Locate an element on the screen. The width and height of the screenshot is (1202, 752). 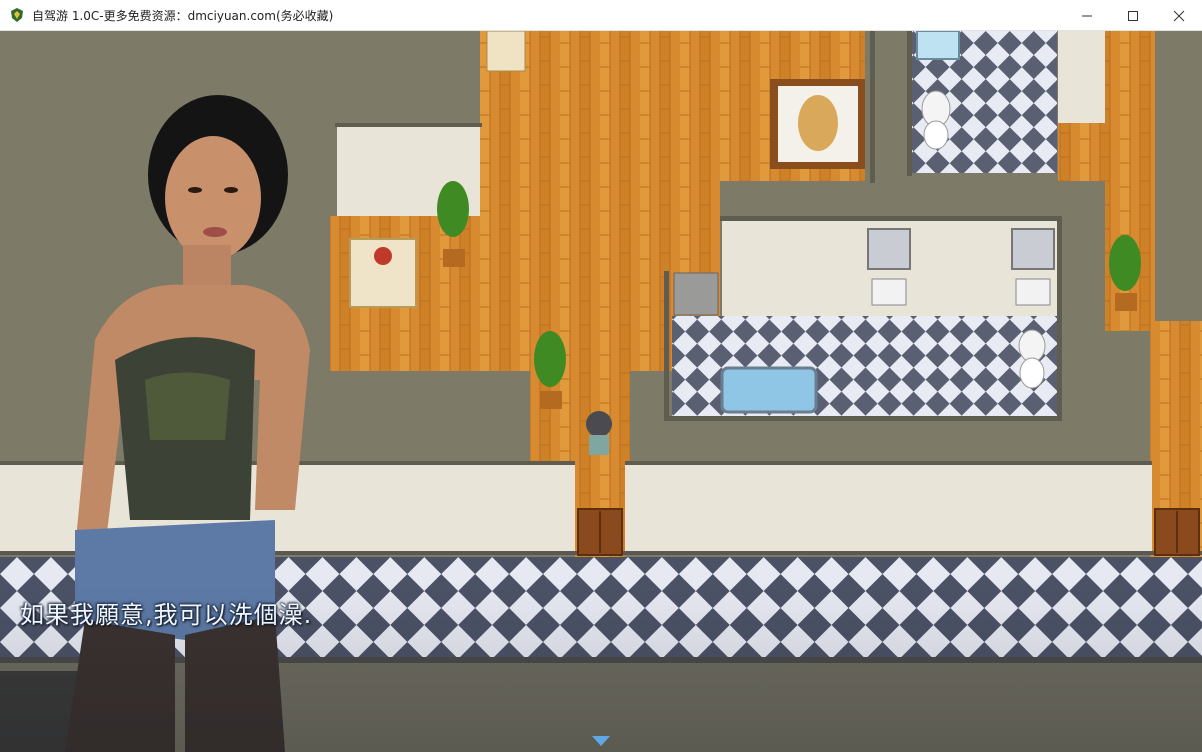
close-button is located at coordinates (1179, 15).